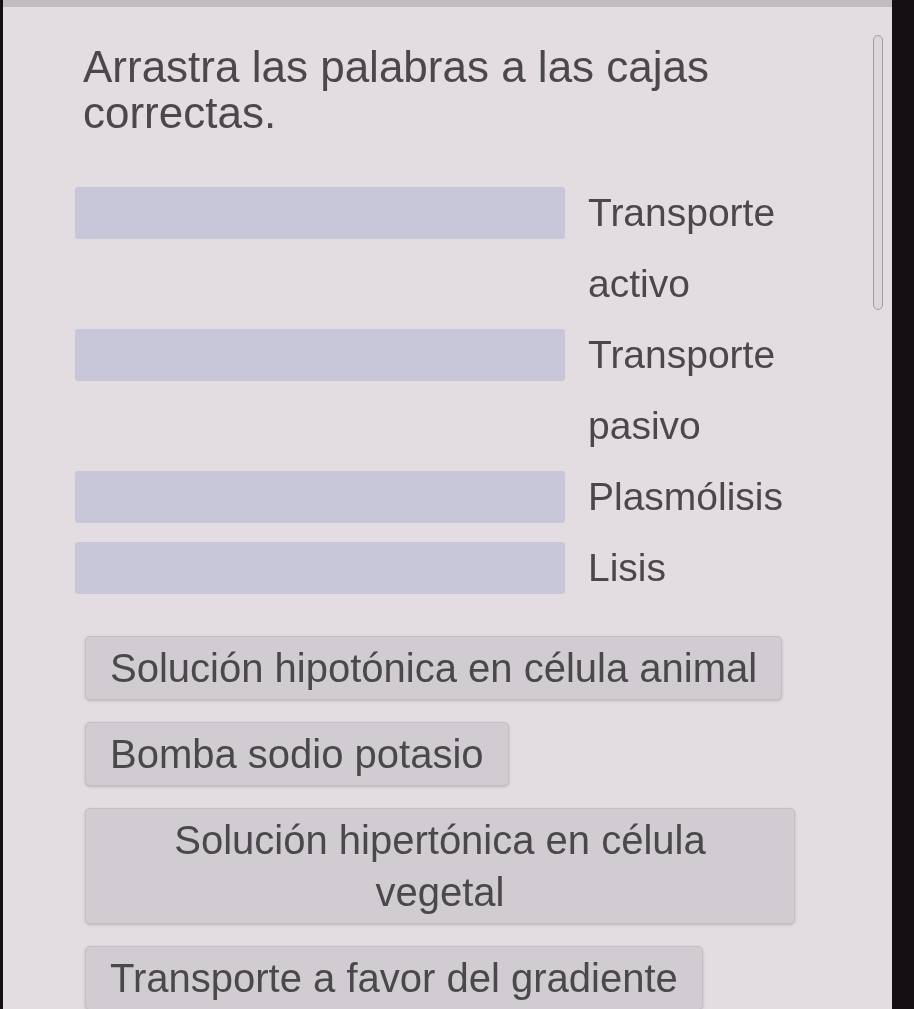  Describe the element at coordinates (878, 172) in the screenshot. I see `scrollbar-thumb` at that location.